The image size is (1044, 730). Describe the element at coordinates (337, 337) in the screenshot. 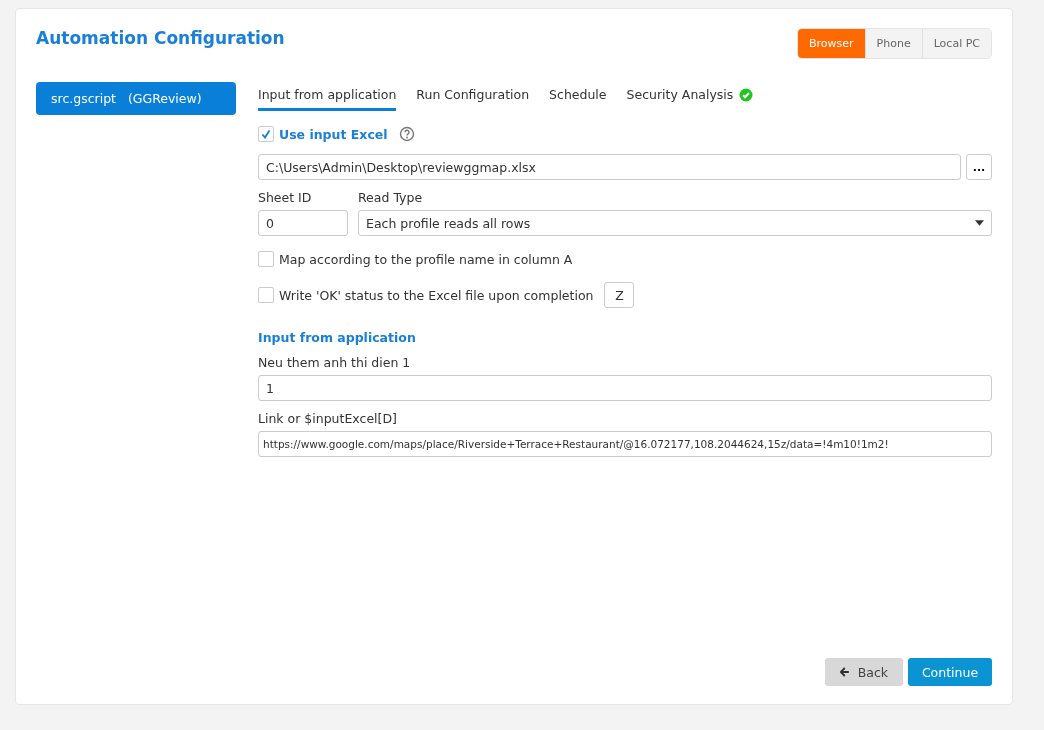

I see `section-title: Input from application` at that location.